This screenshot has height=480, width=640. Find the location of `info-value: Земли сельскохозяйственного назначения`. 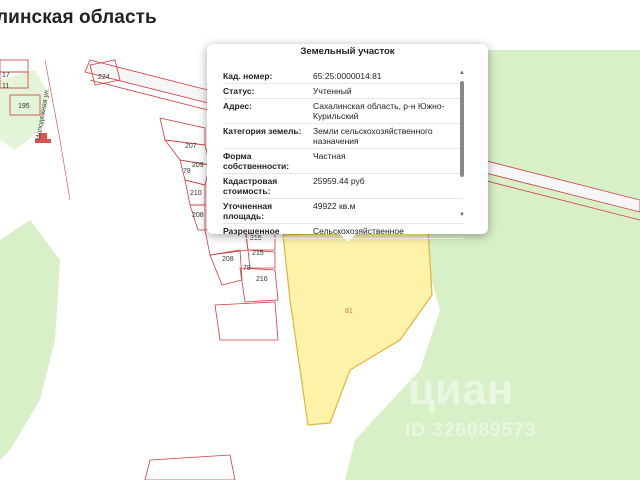

info-value: Земли сельскохозяйственного назначения is located at coordinates (373, 136).